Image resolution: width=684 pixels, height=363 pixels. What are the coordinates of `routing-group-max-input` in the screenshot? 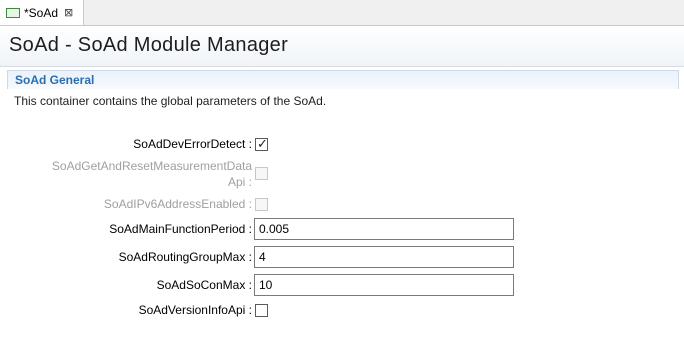 It's located at (384, 257).